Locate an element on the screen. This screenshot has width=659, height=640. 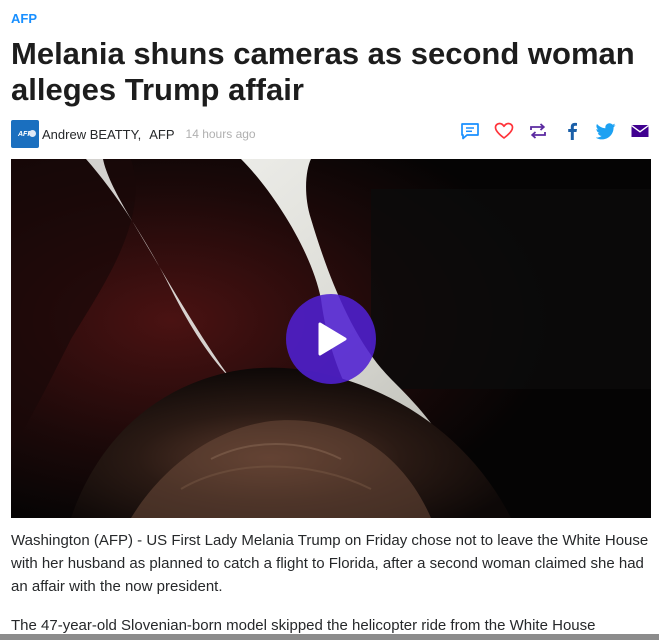
facebook-share-button is located at coordinates (572, 131).